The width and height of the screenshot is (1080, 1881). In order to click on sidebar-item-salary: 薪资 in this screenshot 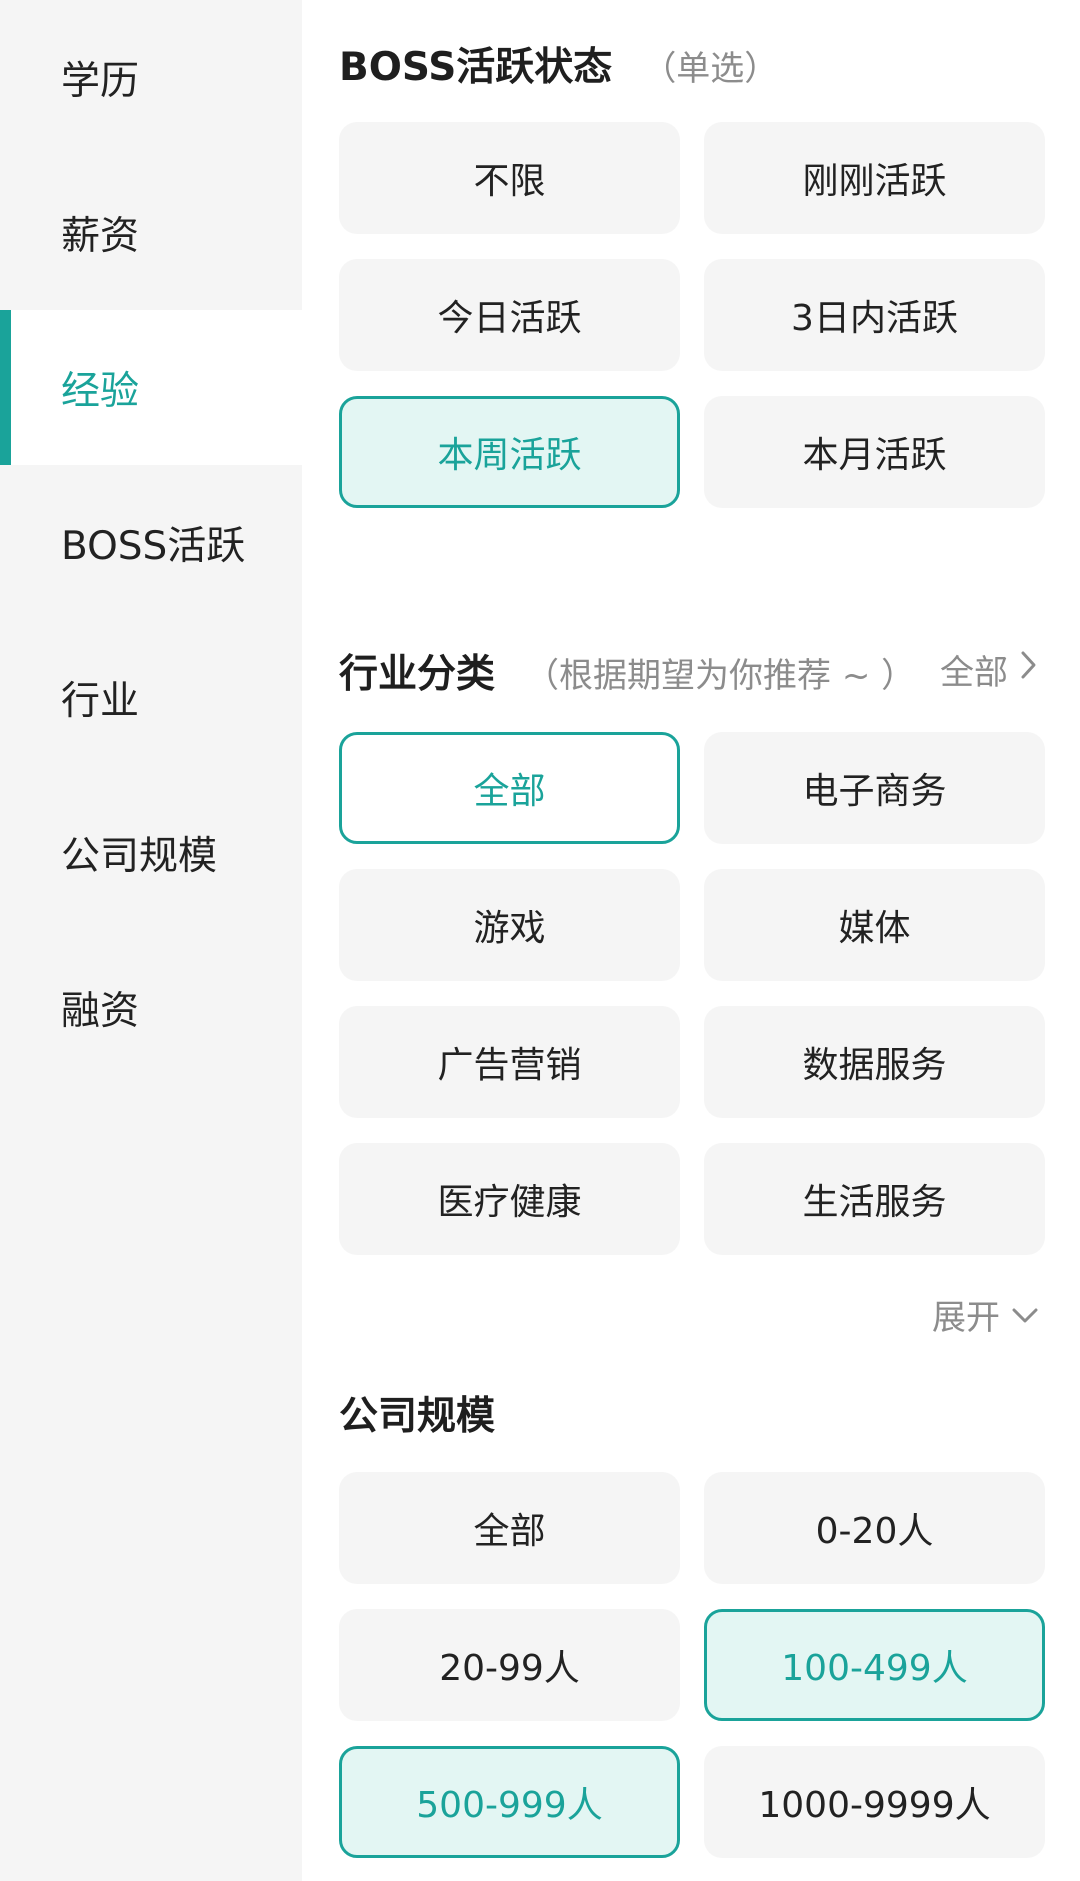, I will do `click(151, 232)`.